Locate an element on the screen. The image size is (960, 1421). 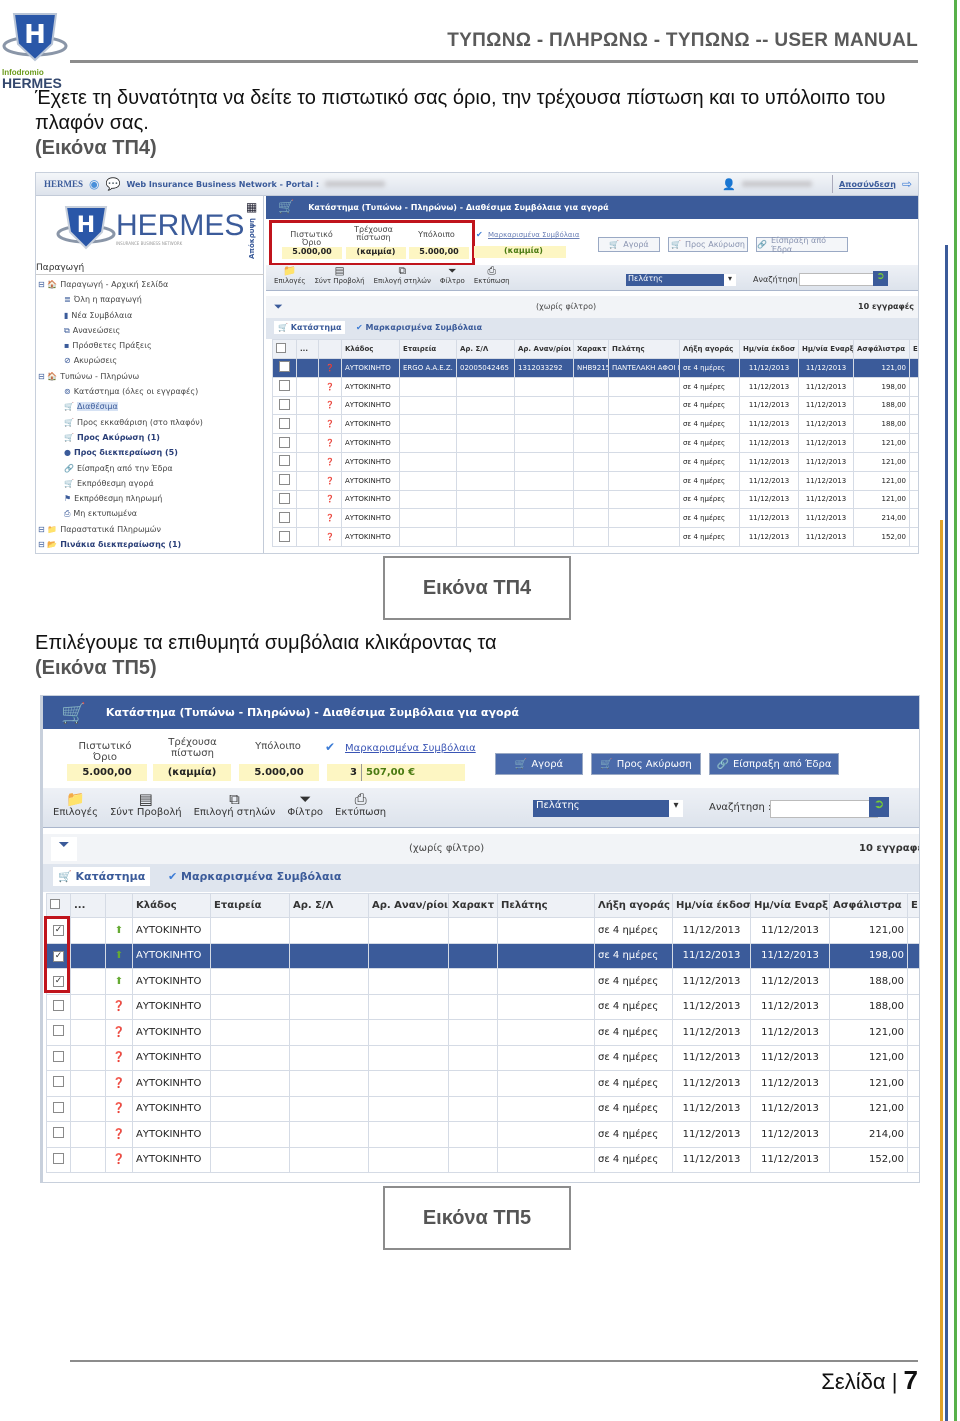
sidebar-item: ⊟ 📂 Πινάκια διεκπεραίωσης (1) is located at coordinates (150, 546).